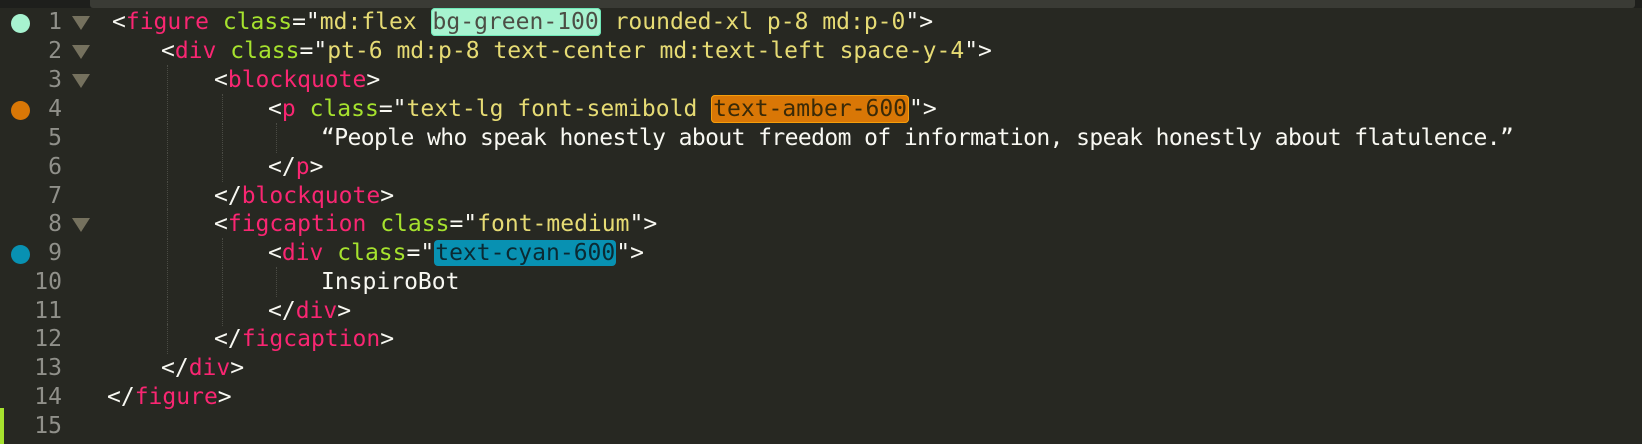  I want to click on code-text: </figcaption>, so click(304, 339).